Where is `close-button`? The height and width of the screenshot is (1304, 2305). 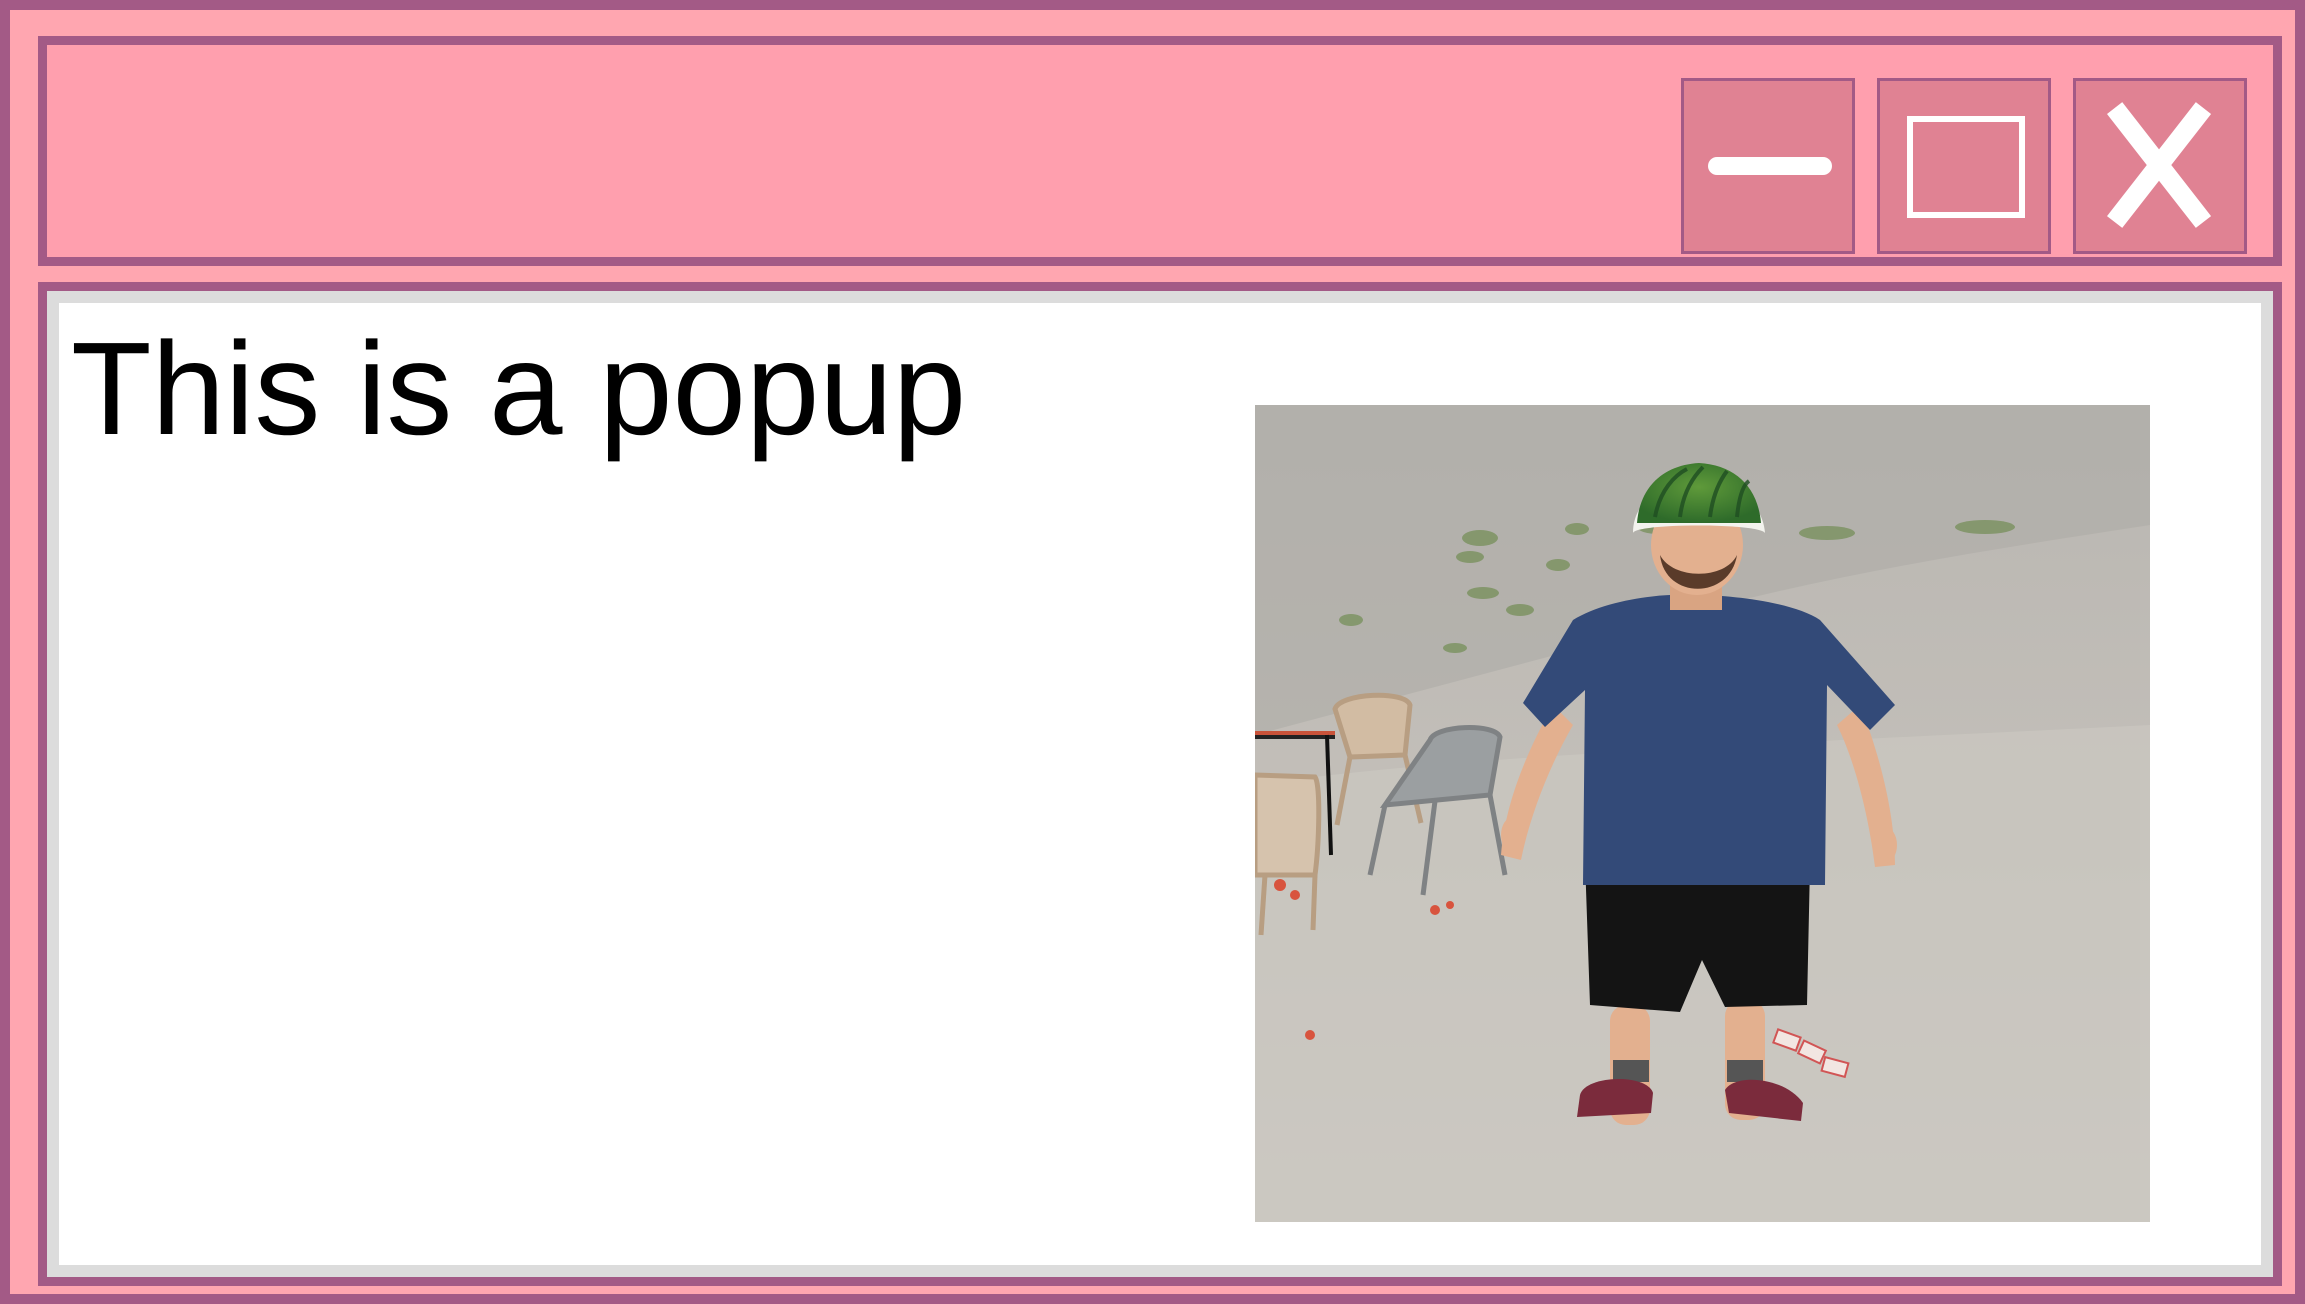
close-button is located at coordinates (2160, 166).